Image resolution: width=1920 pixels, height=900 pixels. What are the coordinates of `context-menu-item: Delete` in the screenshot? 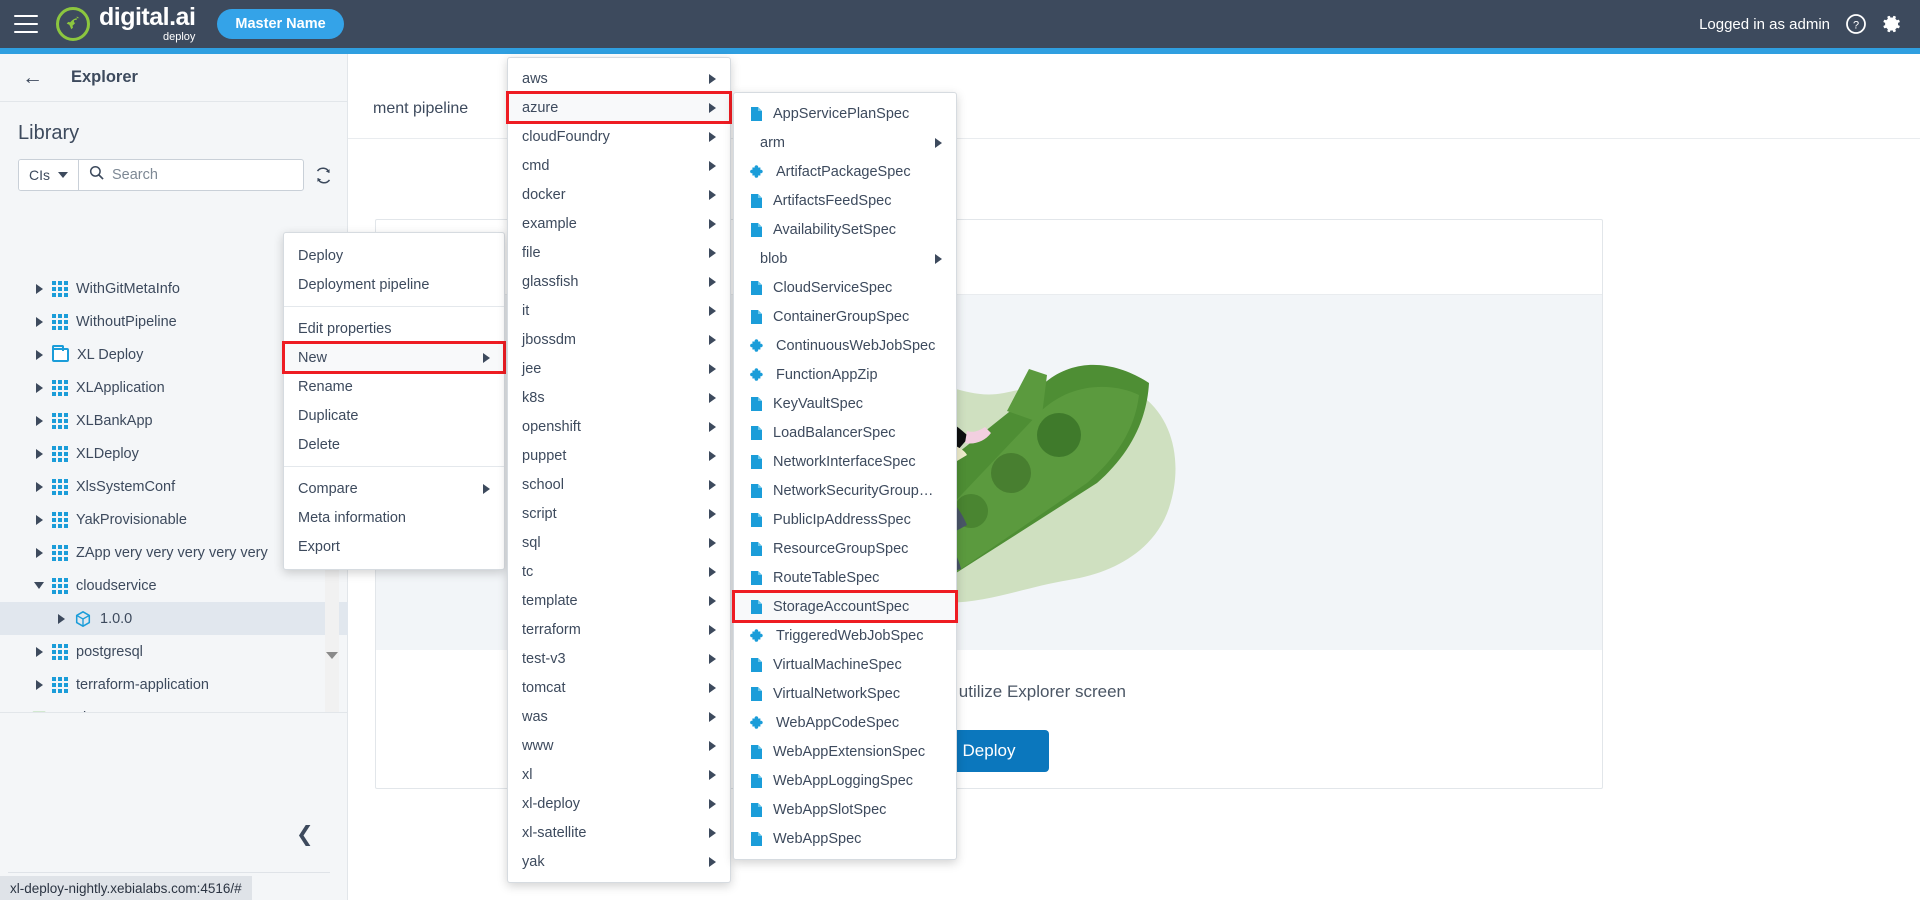 It's located at (394, 444).